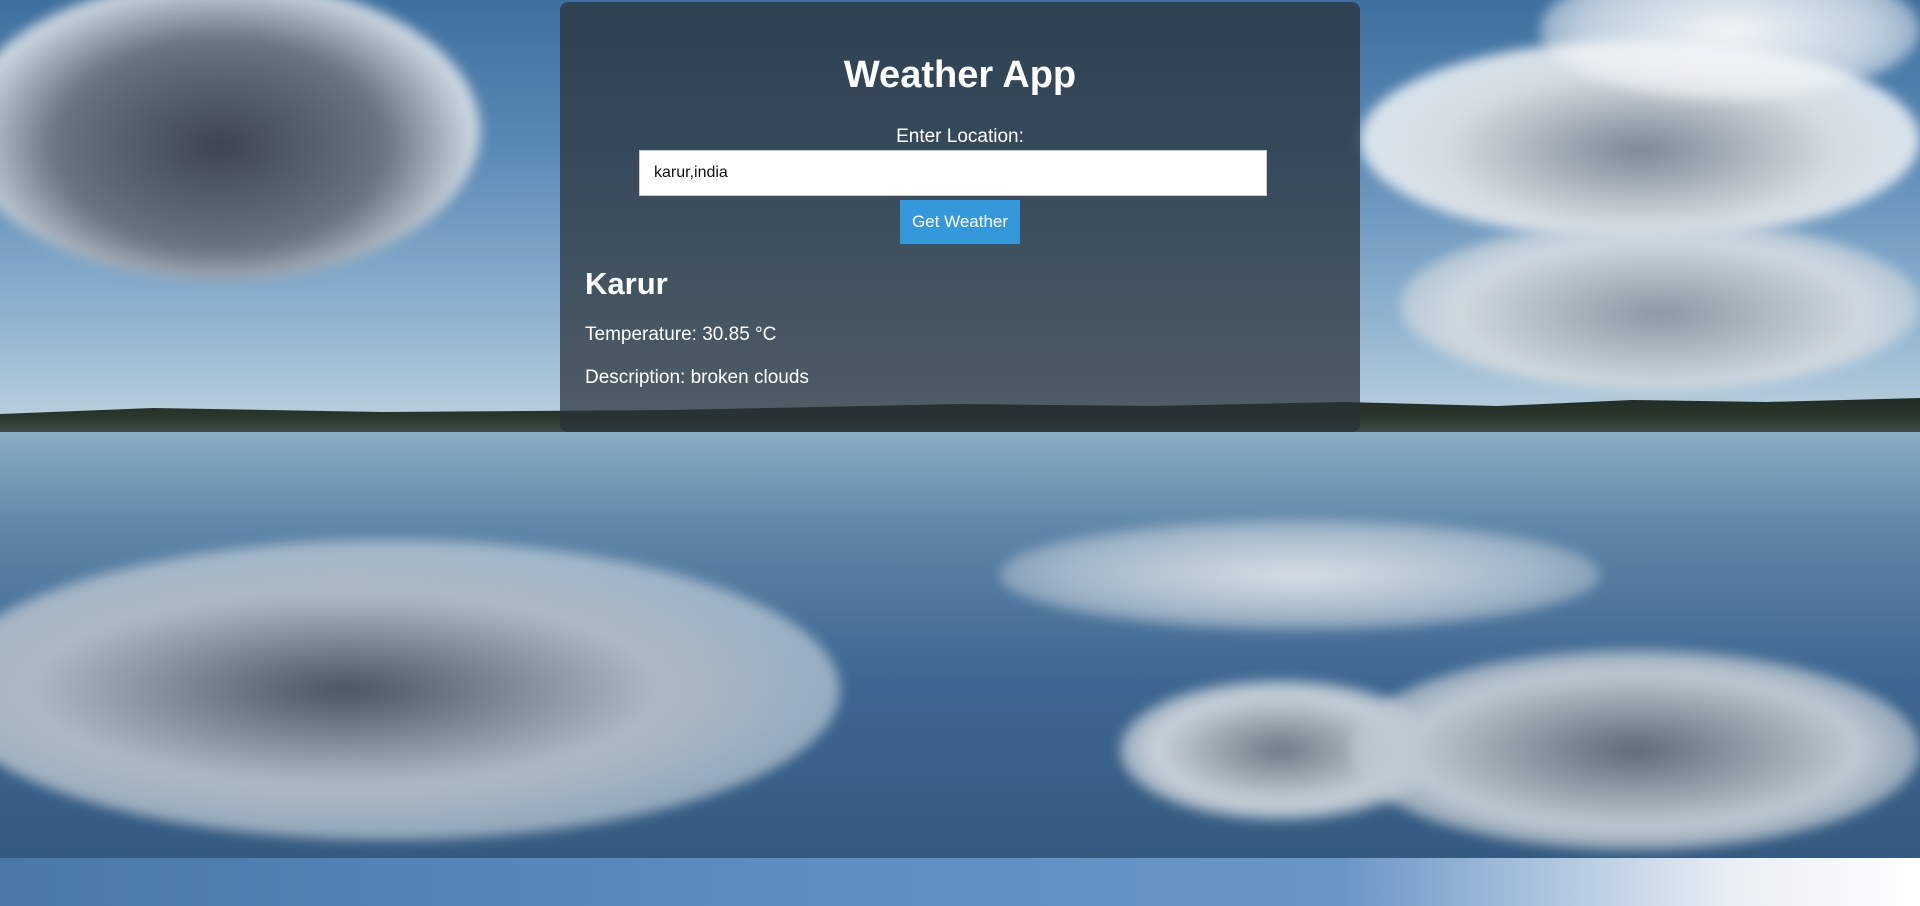  I want to click on cloud-shape, so click(1660, 305).